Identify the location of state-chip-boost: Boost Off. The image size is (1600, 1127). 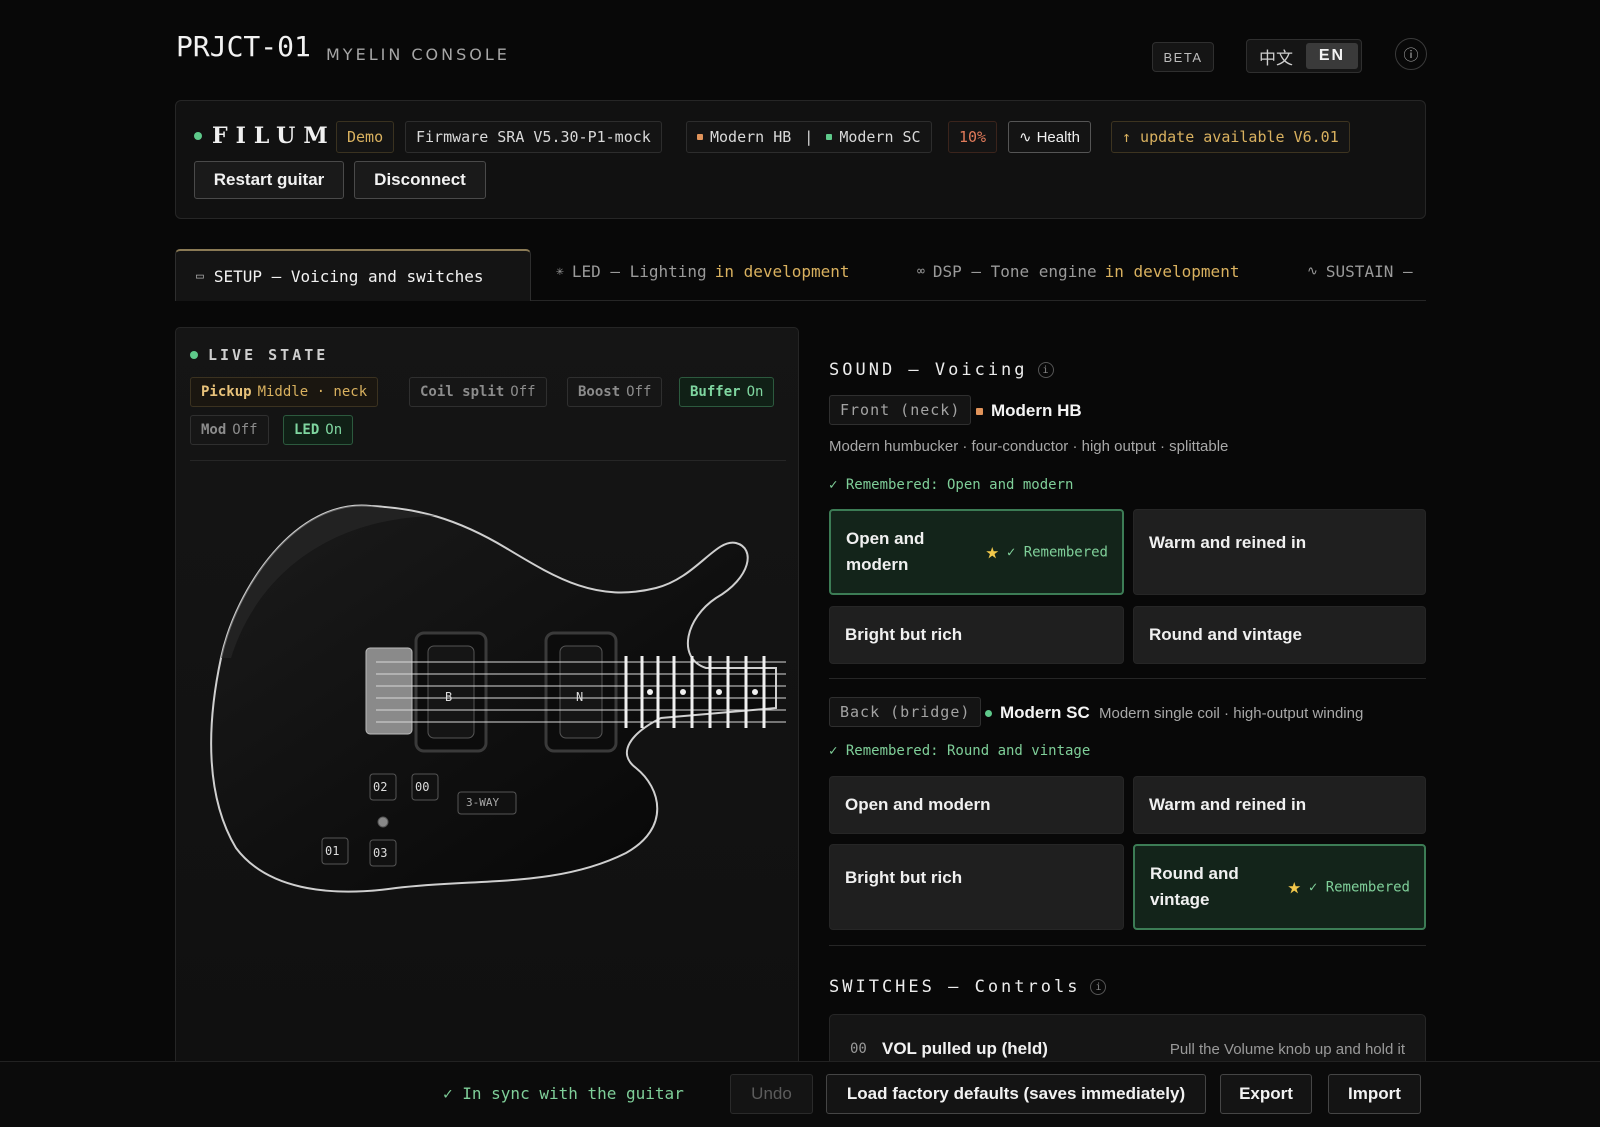
(615, 392).